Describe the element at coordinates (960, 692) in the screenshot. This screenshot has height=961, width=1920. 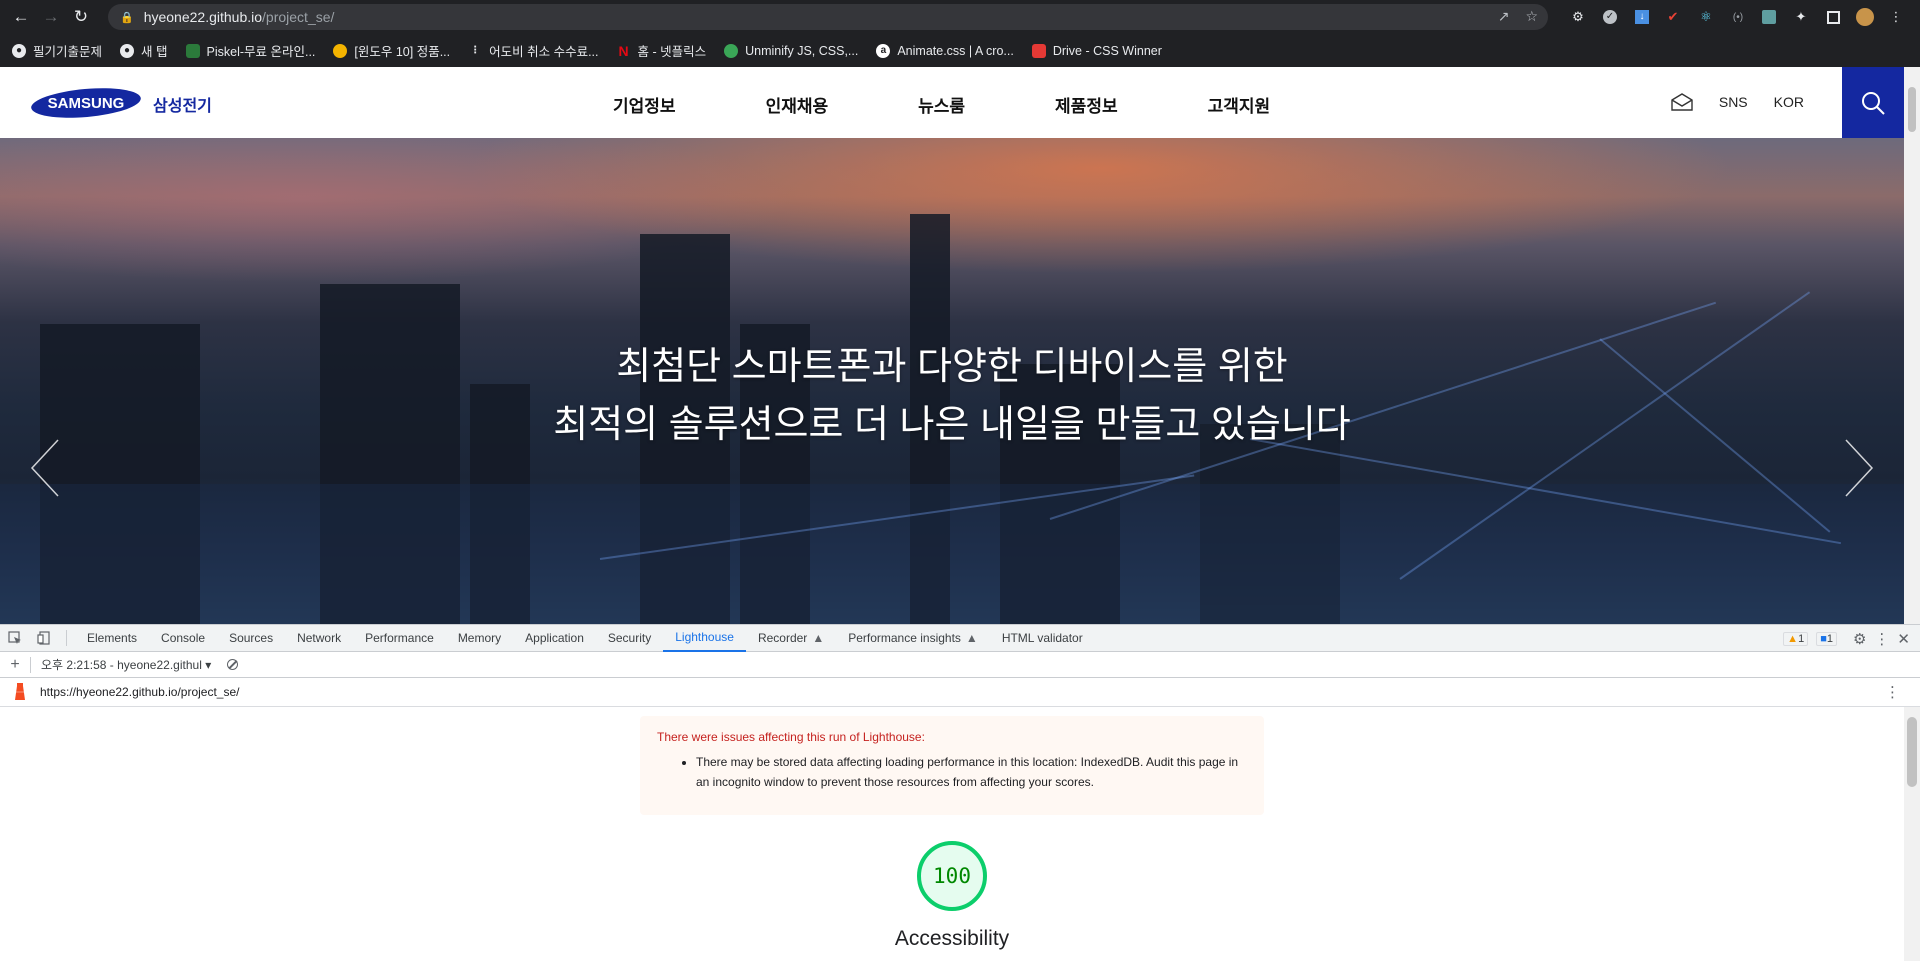
I see `report-url-bar: https://hyeone22.github.io/project_se/ ⋮` at that location.